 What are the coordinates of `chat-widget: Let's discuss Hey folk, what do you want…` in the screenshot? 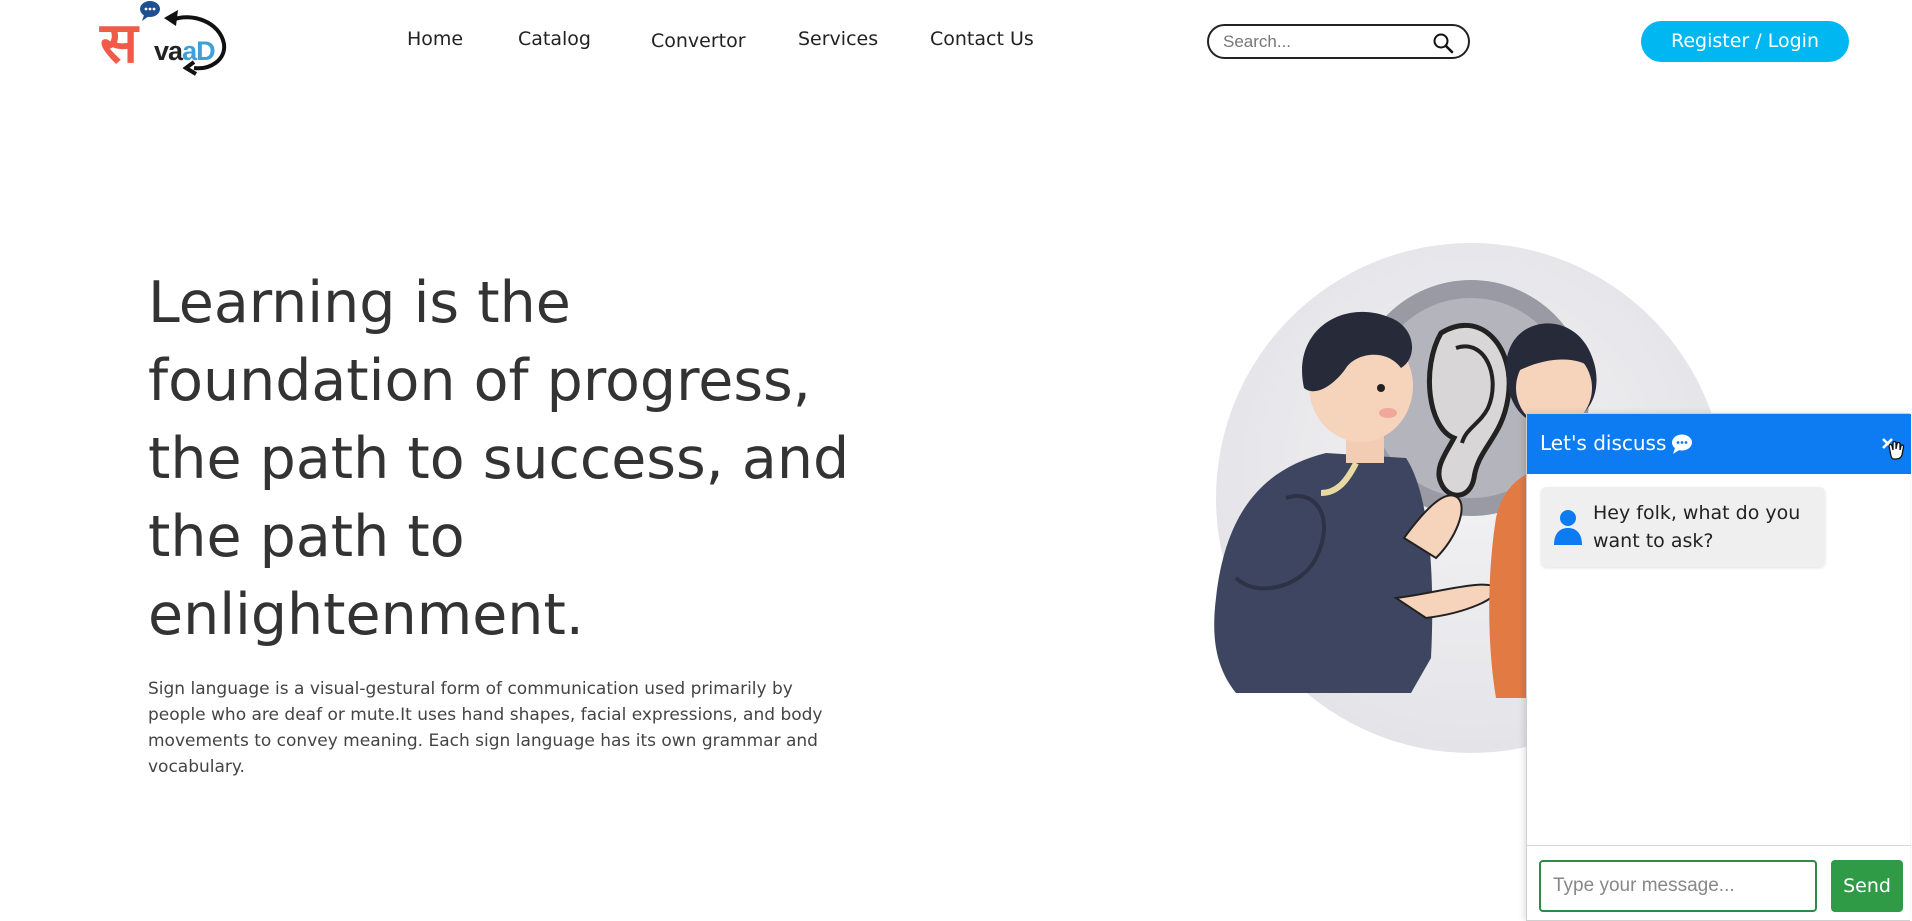 It's located at (1718, 667).